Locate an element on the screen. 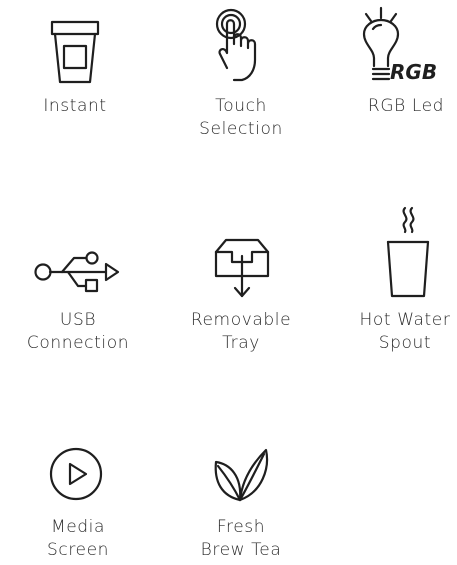 This screenshot has height=565, width=457. feature-label: Touch Selection is located at coordinates (241, 117).